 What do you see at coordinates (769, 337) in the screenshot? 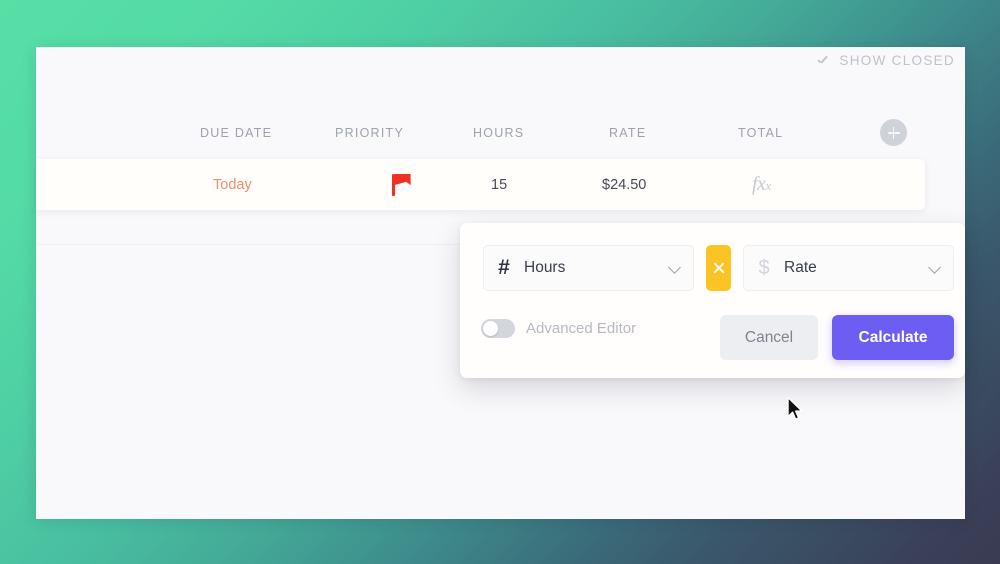
I see `cancel-button: Cancel` at bounding box center [769, 337].